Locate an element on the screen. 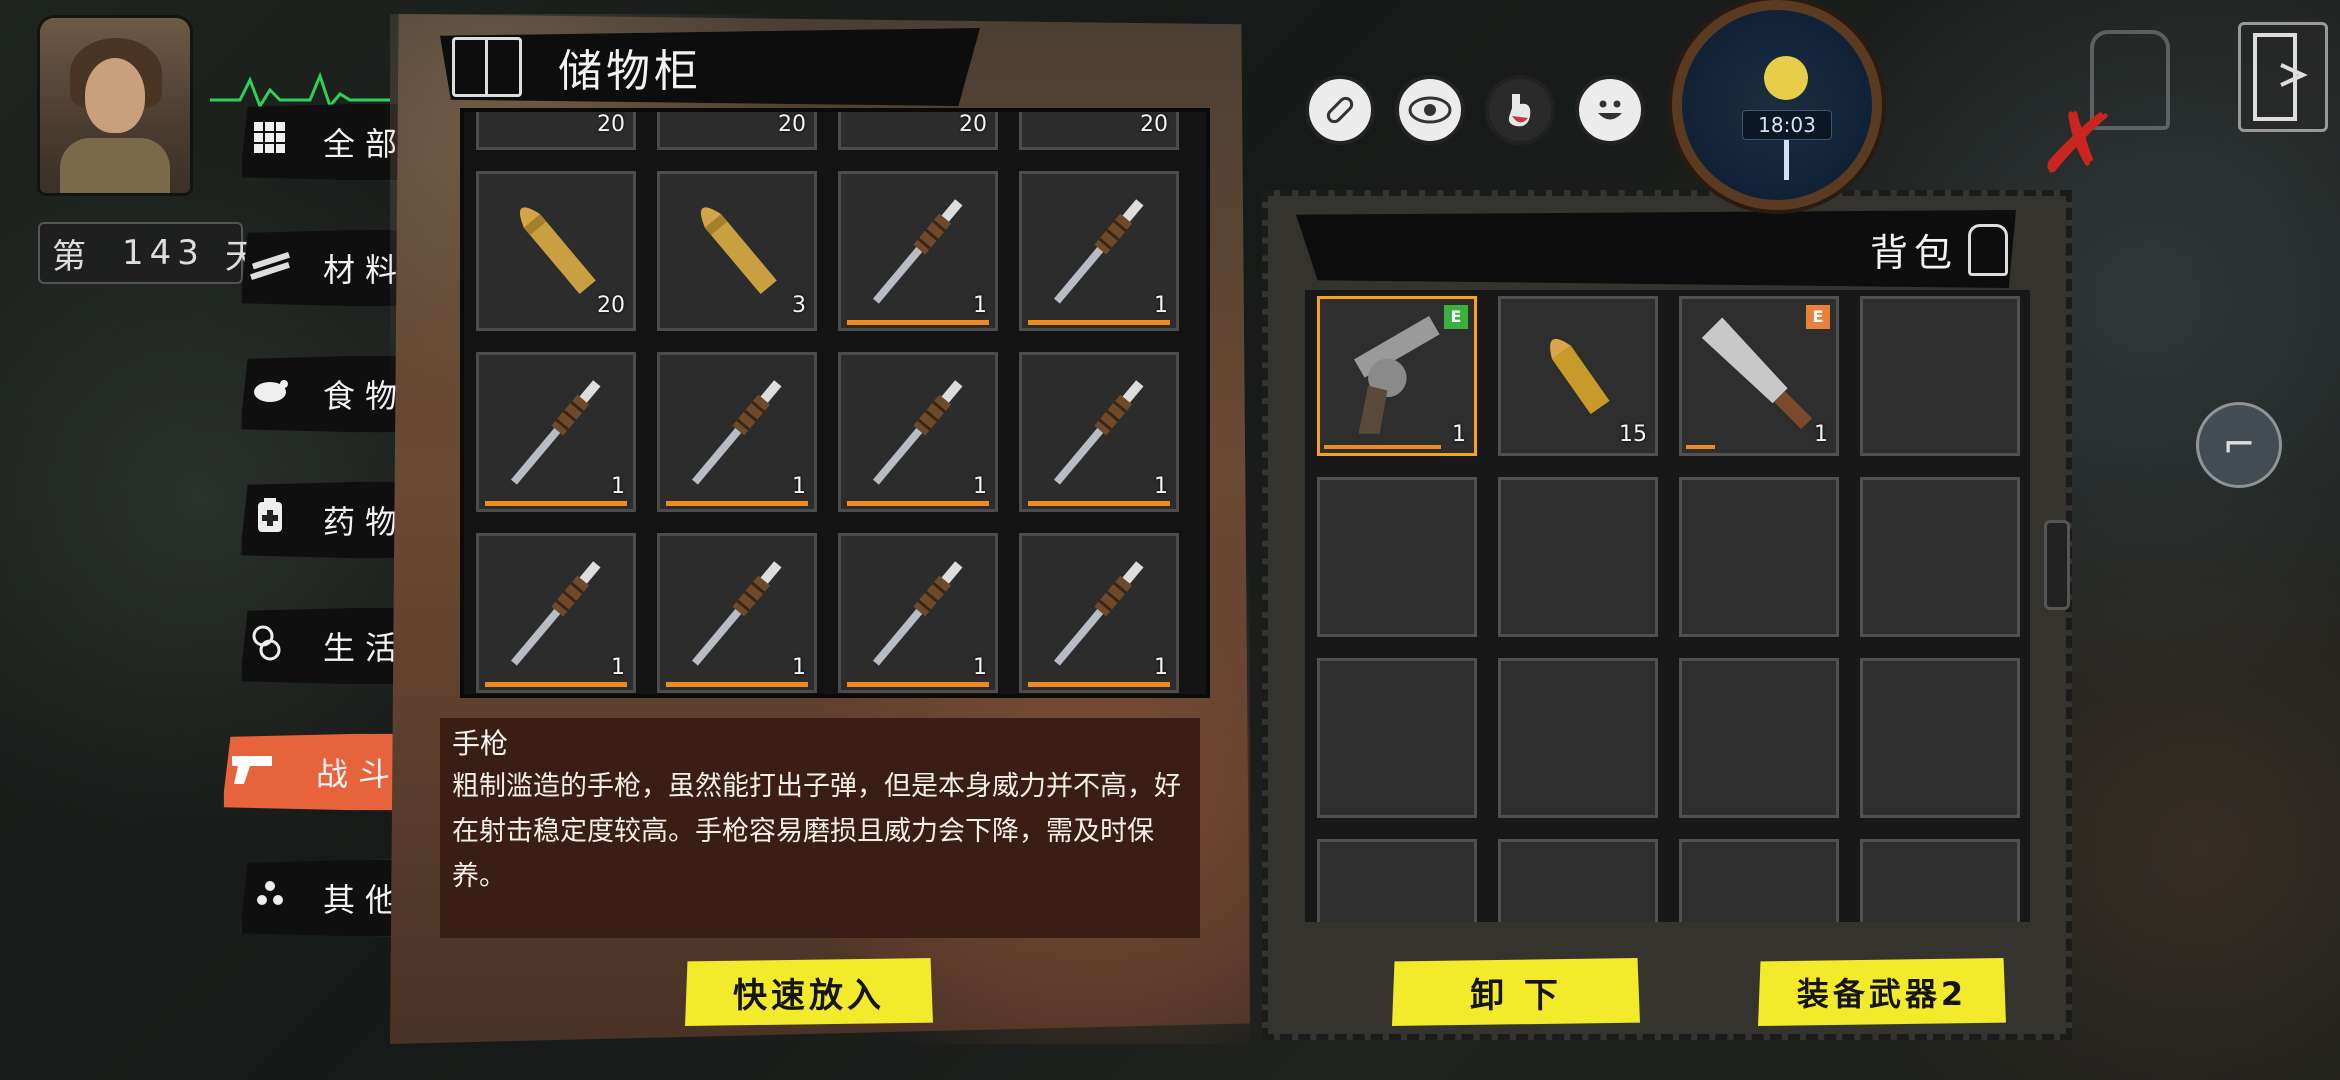  item-name: 手枪 is located at coordinates (480, 743).